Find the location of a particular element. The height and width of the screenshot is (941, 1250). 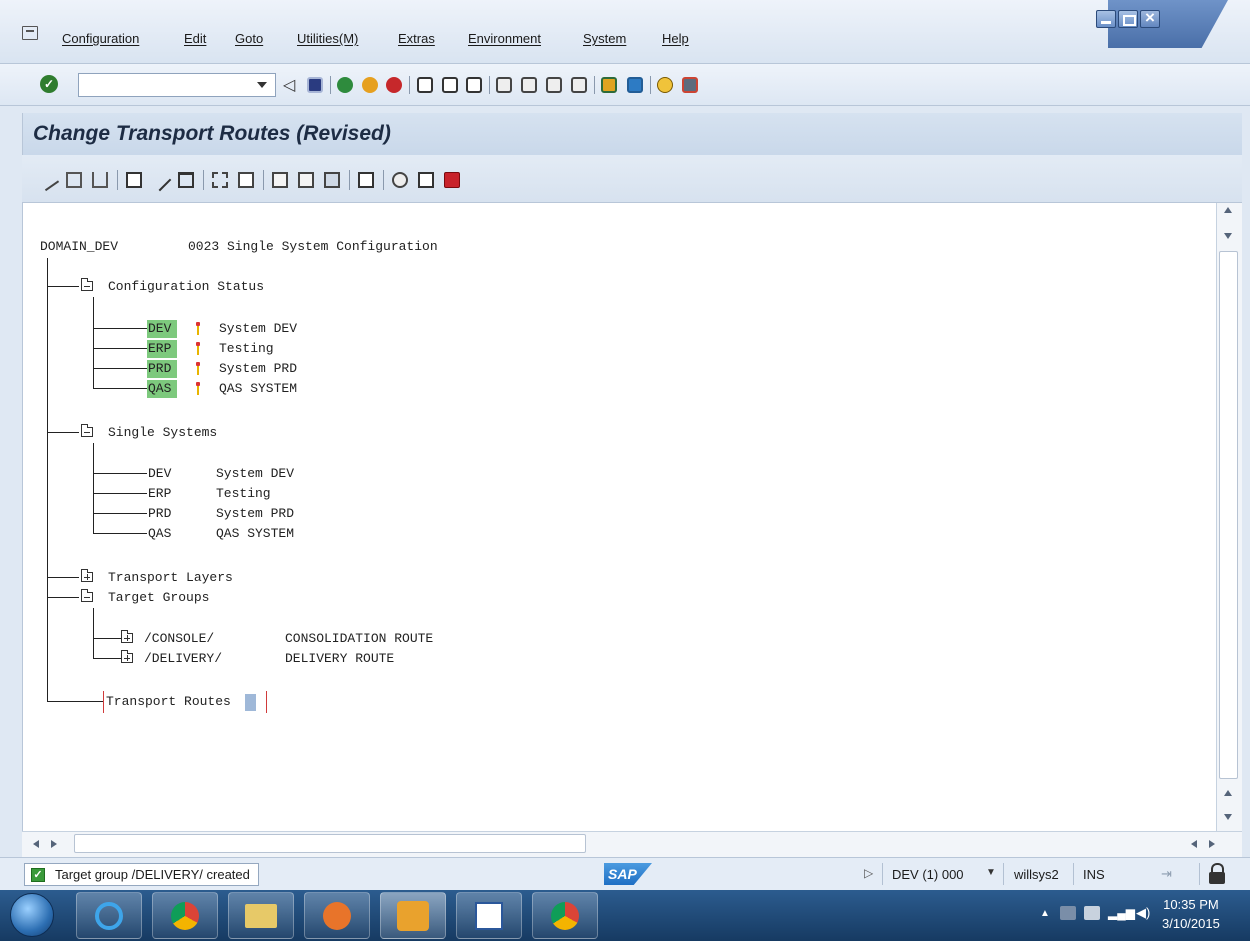

horizontal-scroll-thumb is located at coordinates (330, 843).